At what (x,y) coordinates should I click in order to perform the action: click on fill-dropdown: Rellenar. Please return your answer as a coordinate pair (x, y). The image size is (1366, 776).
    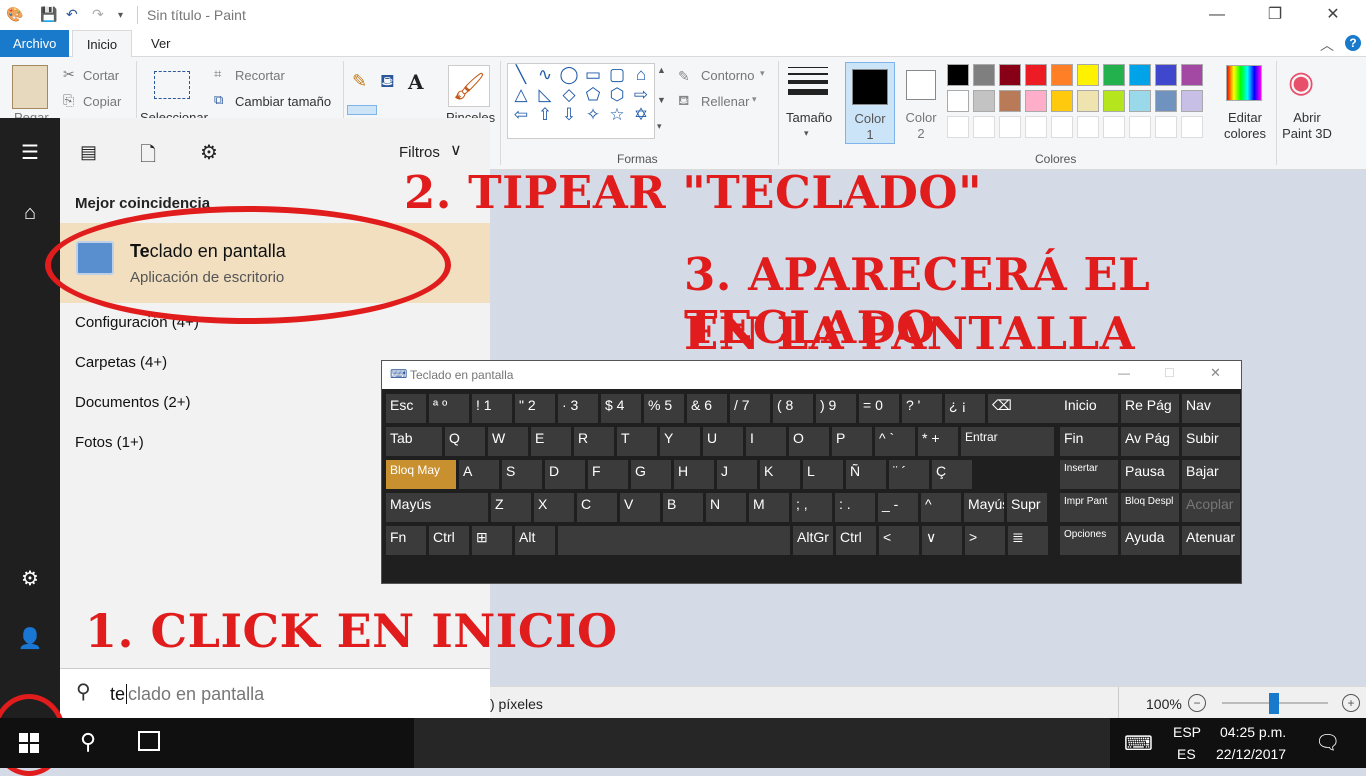
    Looking at the image, I should click on (725, 101).